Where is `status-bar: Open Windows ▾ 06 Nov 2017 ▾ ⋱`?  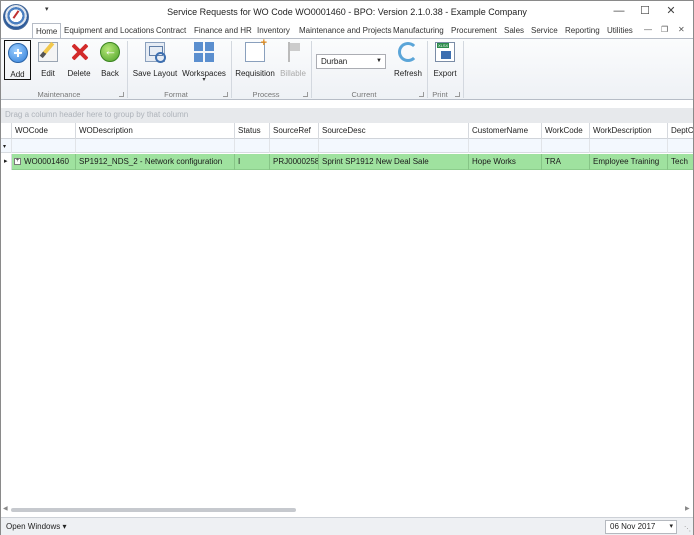 status-bar: Open Windows ▾ 06 Nov 2017 ▾ ⋱ is located at coordinates (347, 526).